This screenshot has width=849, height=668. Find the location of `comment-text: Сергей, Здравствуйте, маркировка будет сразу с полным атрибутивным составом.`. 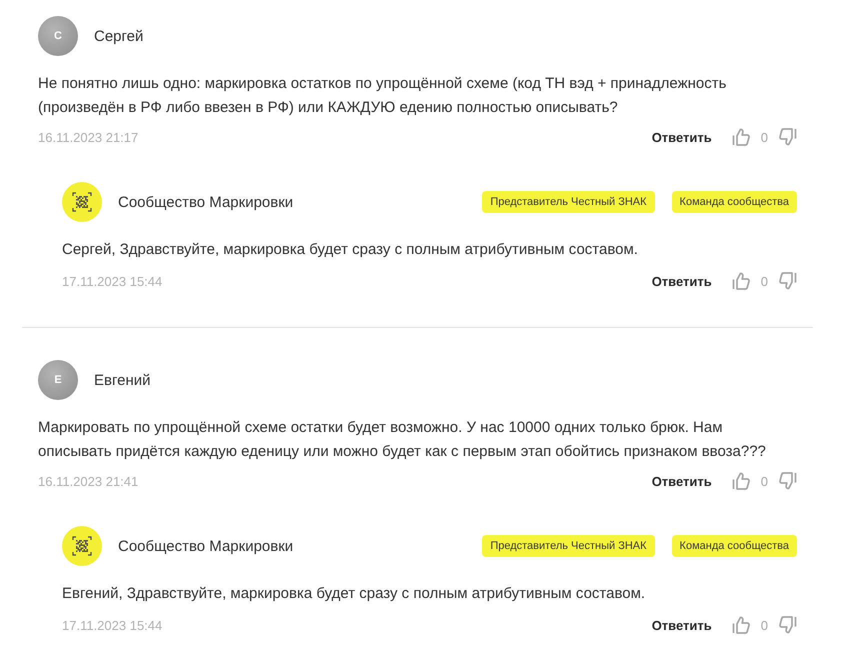

comment-text: Сергей, Здравствуйте, маркировка будет сразу с полным атрибутивным составом. is located at coordinates (350, 250).